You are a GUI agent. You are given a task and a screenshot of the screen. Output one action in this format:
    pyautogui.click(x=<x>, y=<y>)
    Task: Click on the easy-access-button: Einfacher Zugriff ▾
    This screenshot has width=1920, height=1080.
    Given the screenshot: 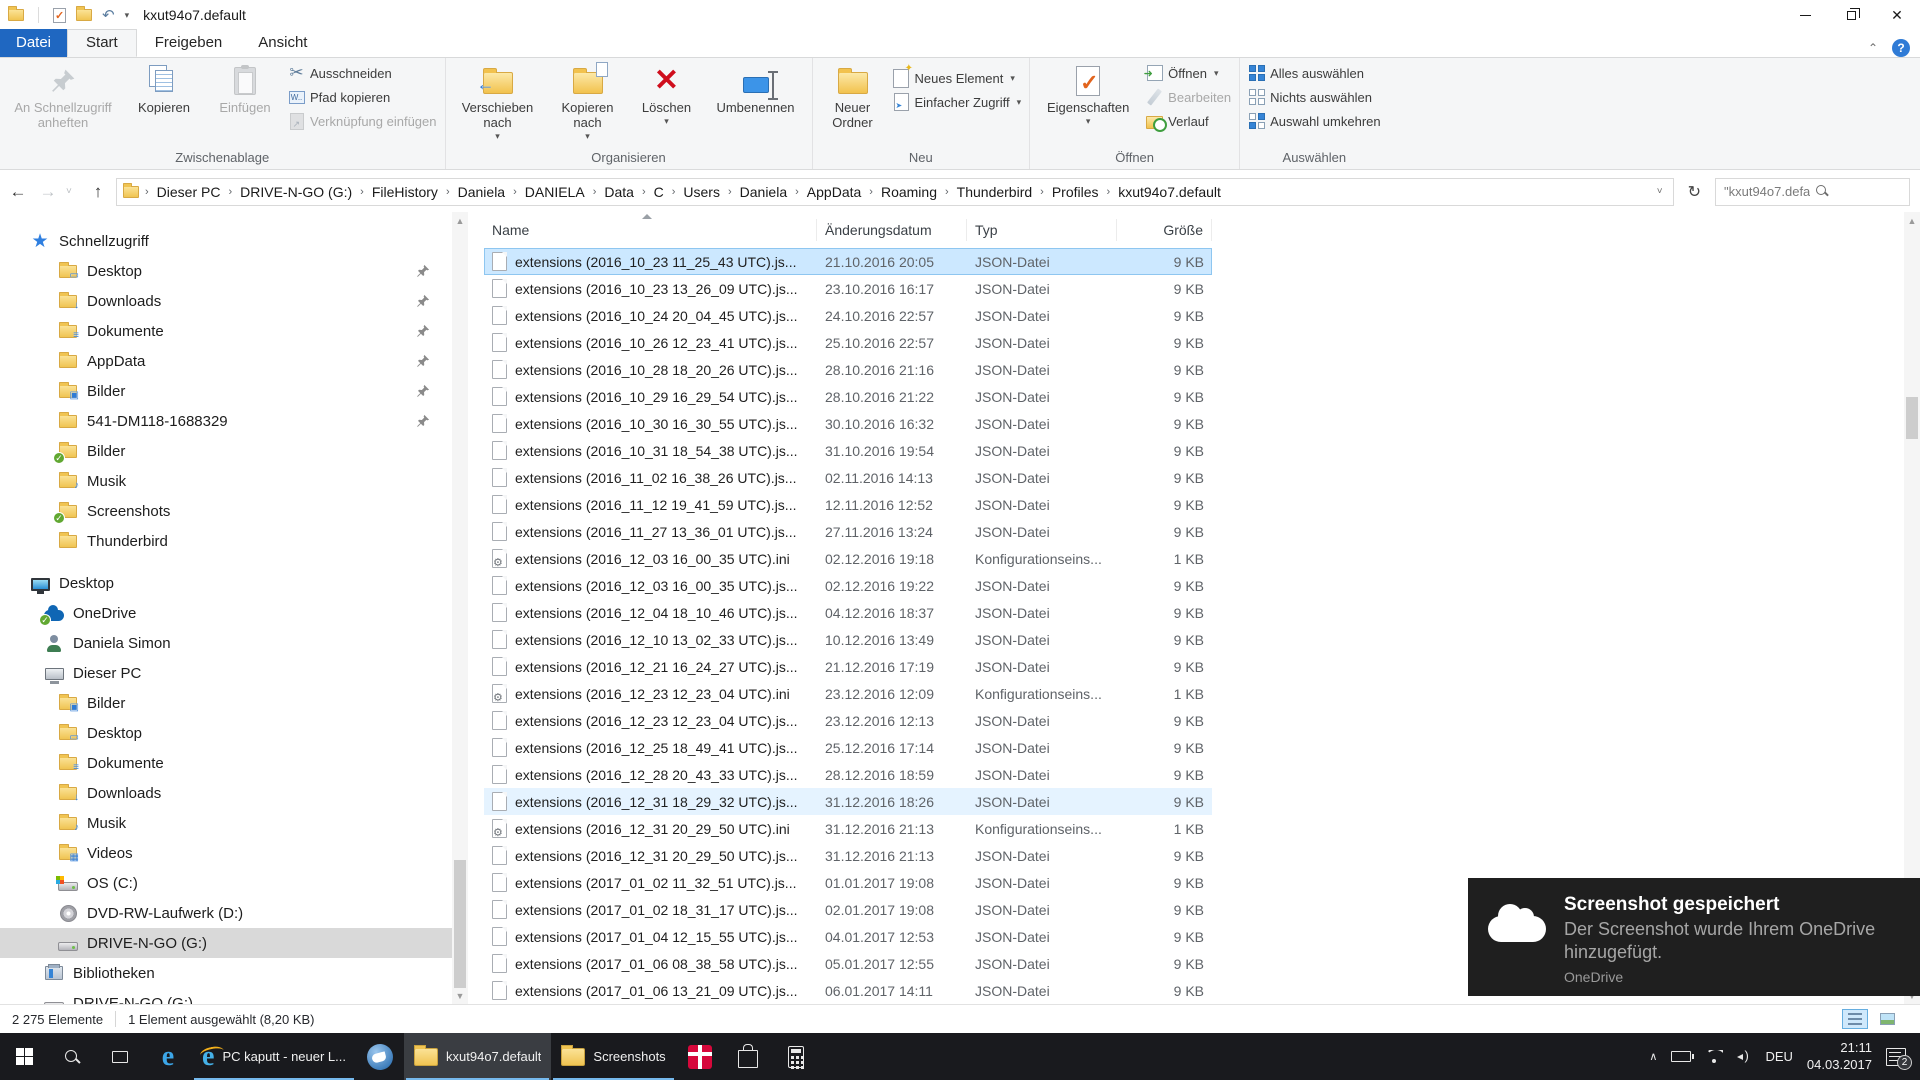 What is the action you would take?
    pyautogui.click(x=957, y=102)
    